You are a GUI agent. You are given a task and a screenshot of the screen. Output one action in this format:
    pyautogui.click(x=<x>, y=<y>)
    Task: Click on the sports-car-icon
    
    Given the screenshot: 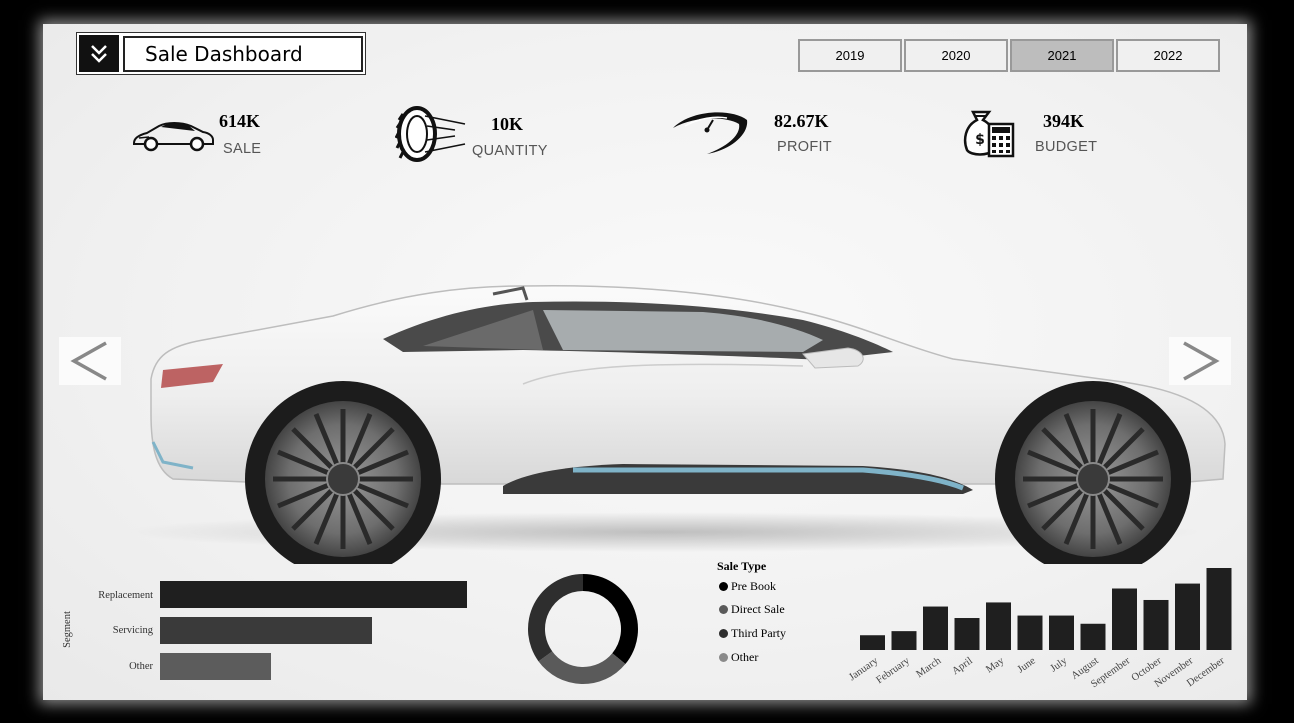 What is the action you would take?
    pyautogui.click(x=173, y=137)
    